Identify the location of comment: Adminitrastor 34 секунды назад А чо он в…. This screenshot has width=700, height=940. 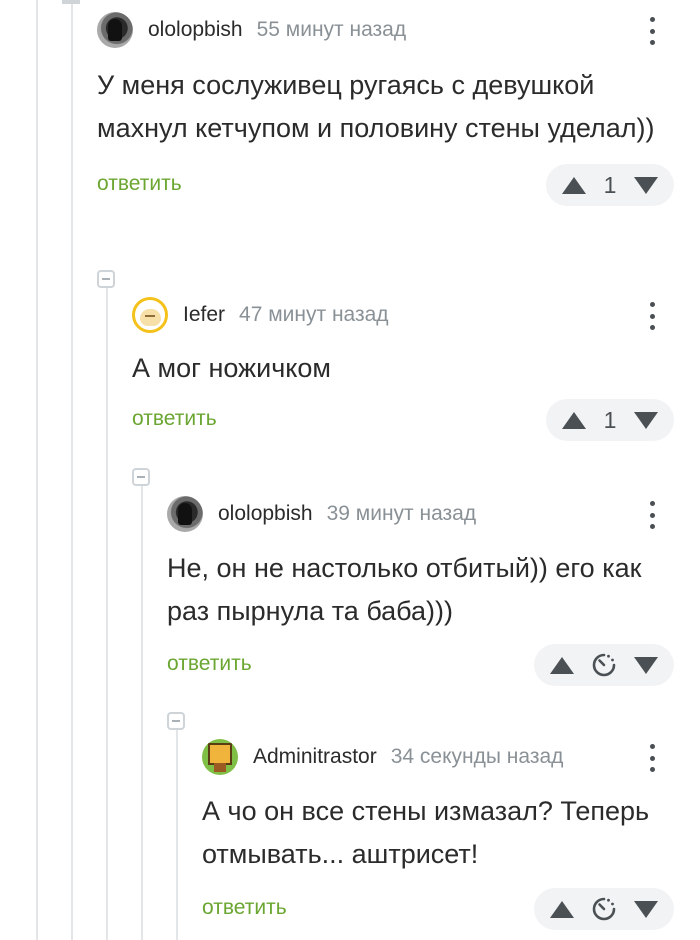
(451, 834).